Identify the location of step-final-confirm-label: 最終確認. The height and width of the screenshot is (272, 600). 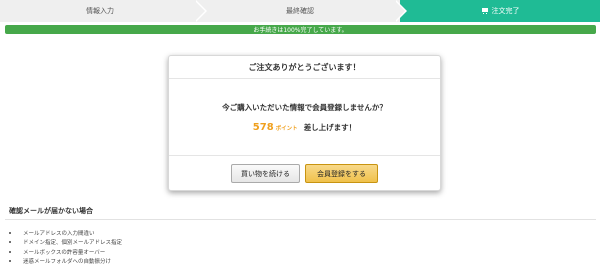
(300, 11).